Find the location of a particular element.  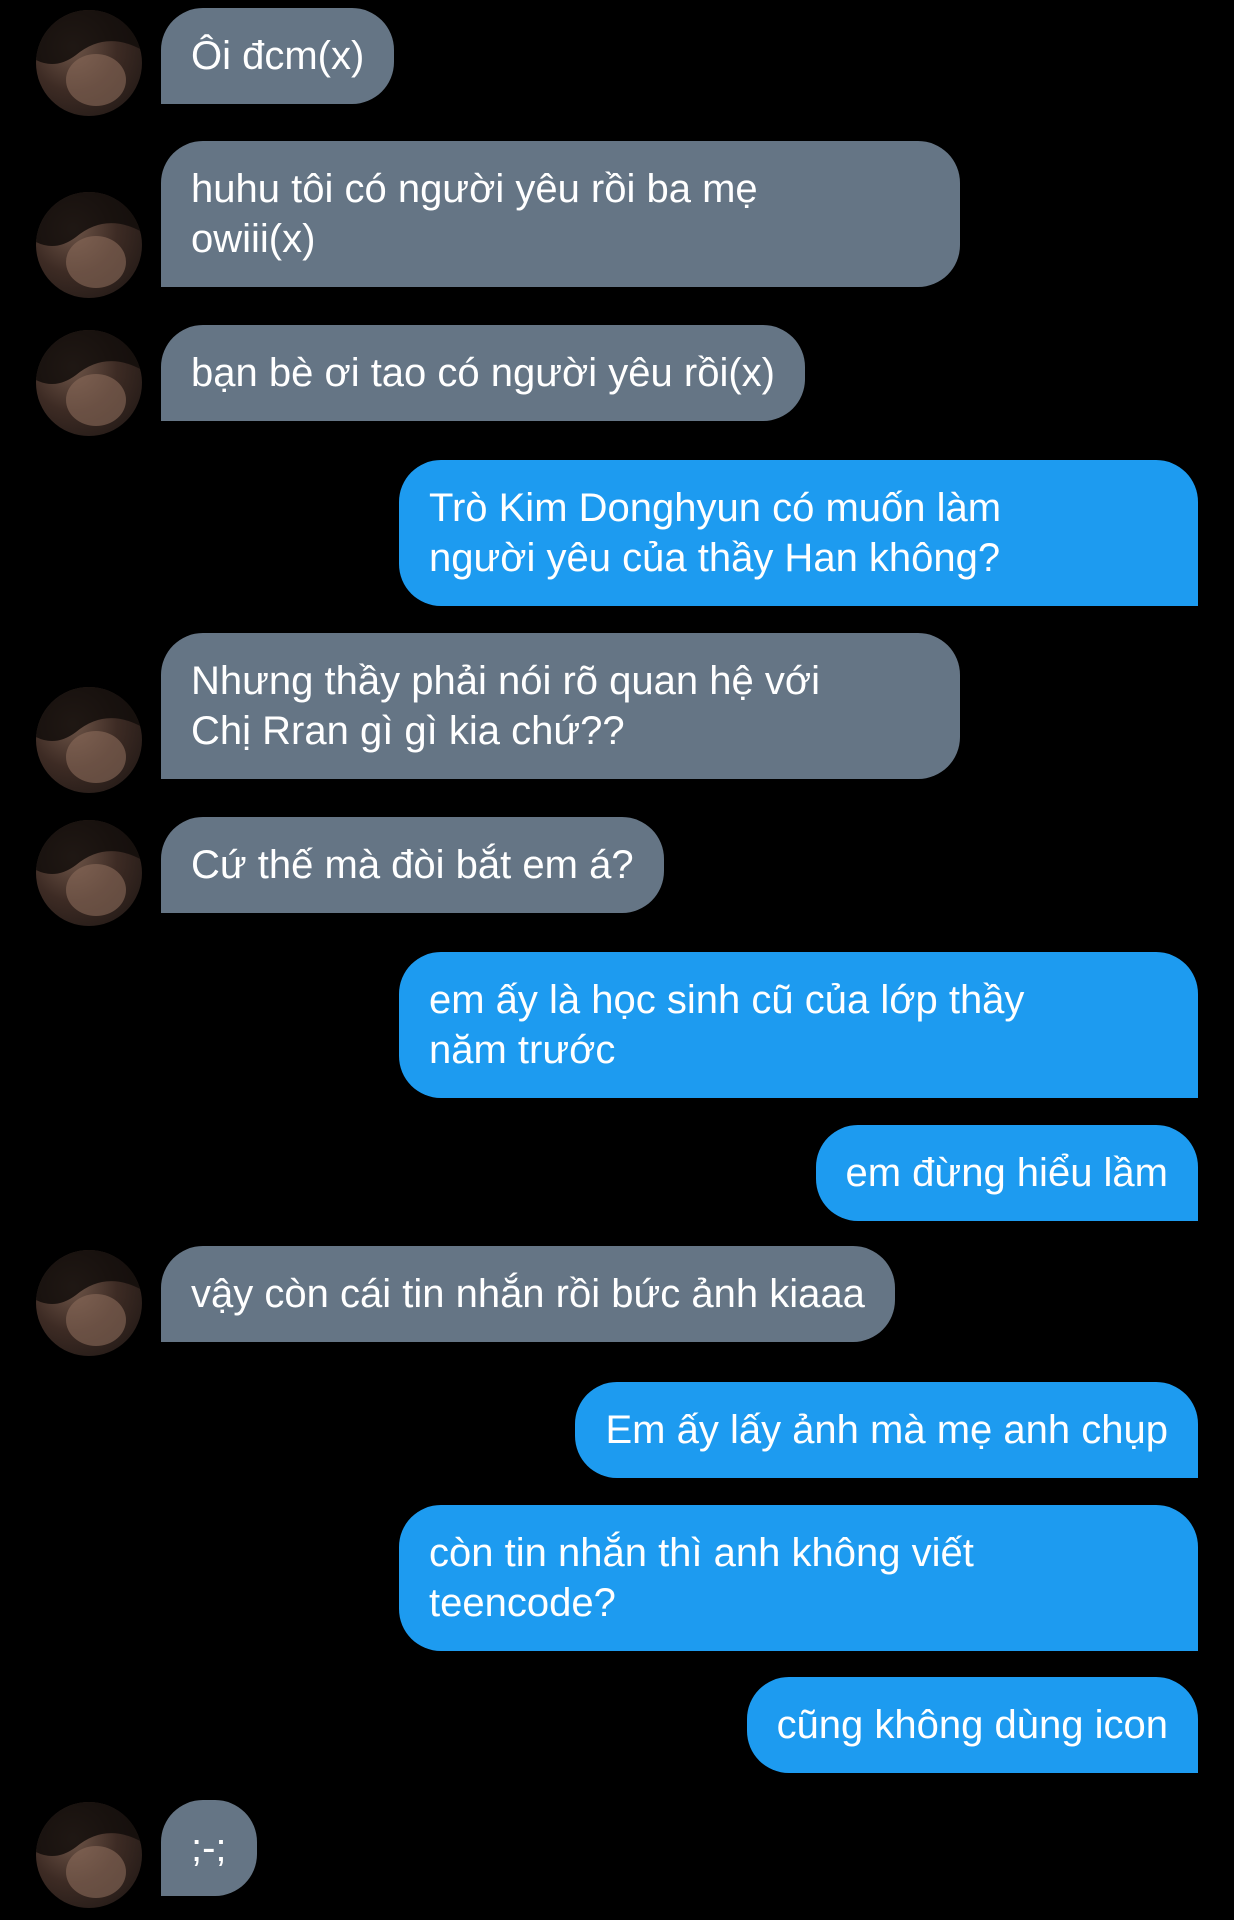

message-text-line: Nhưng thầy phải nói rõ quan hệ với is located at coordinates (505, 681).